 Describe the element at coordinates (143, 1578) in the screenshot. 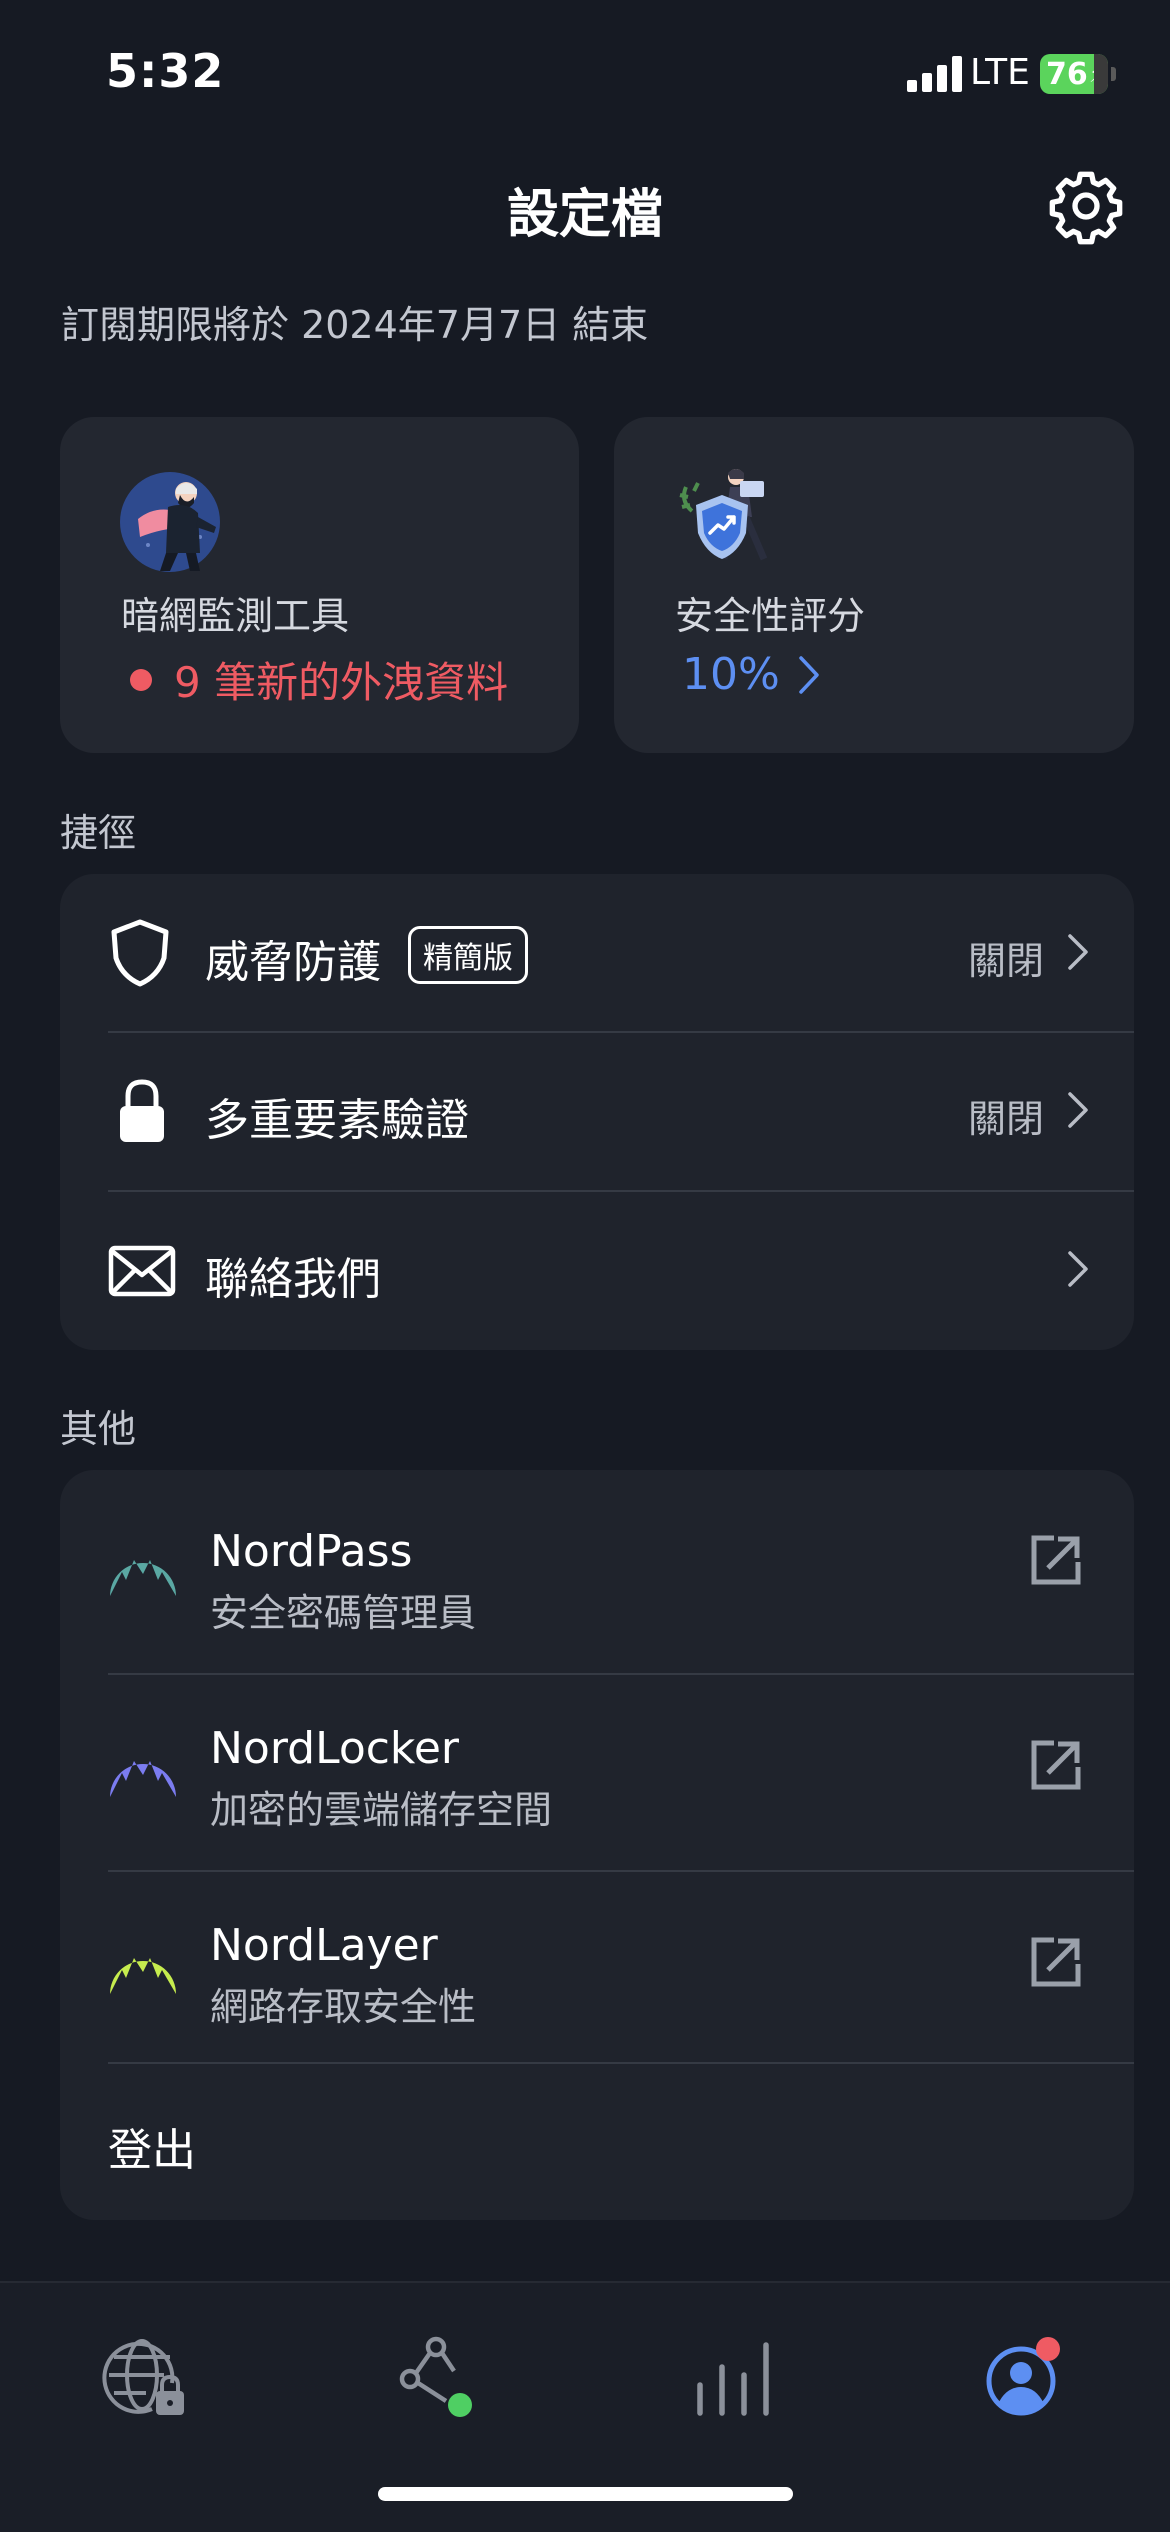

I see `nordpass-logo-icon` at that location.